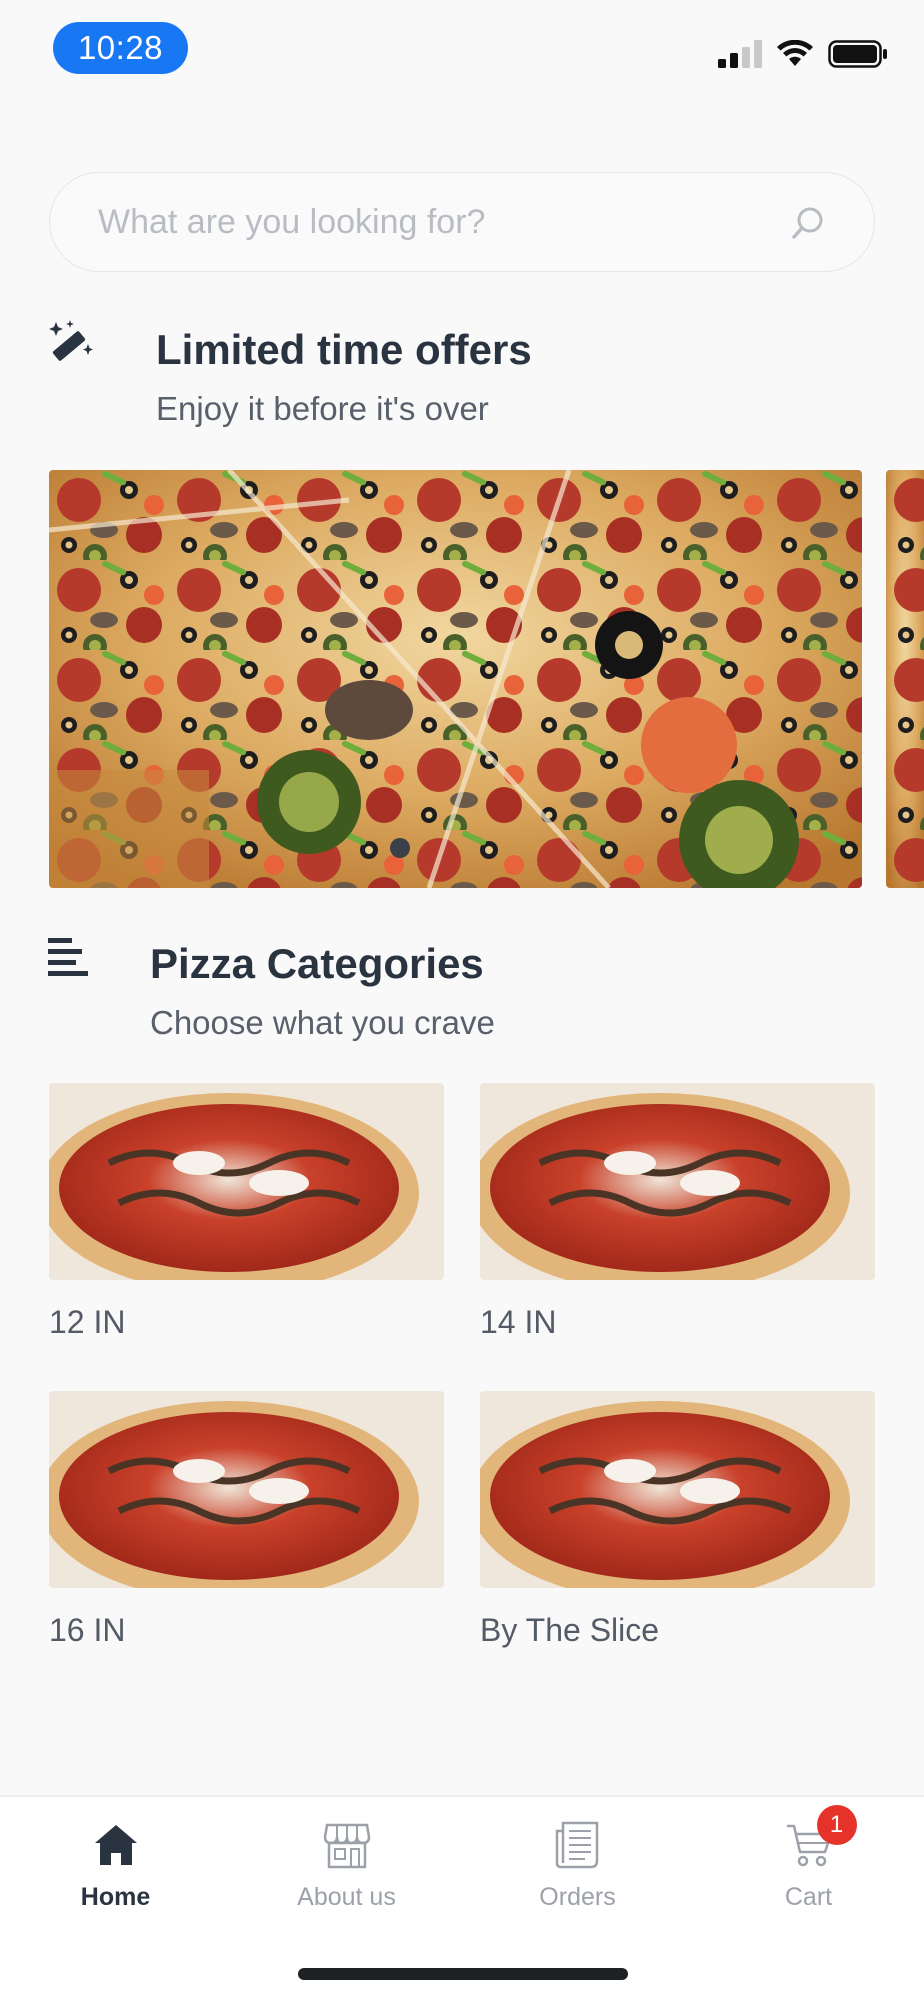 The height and width of the screenshot is (2000, 924). What do you see at coordinates (322, 408) in the screenshot?
I see `offers-subtitle: Enjoy it before it's over` at bounding box center [322, 408].